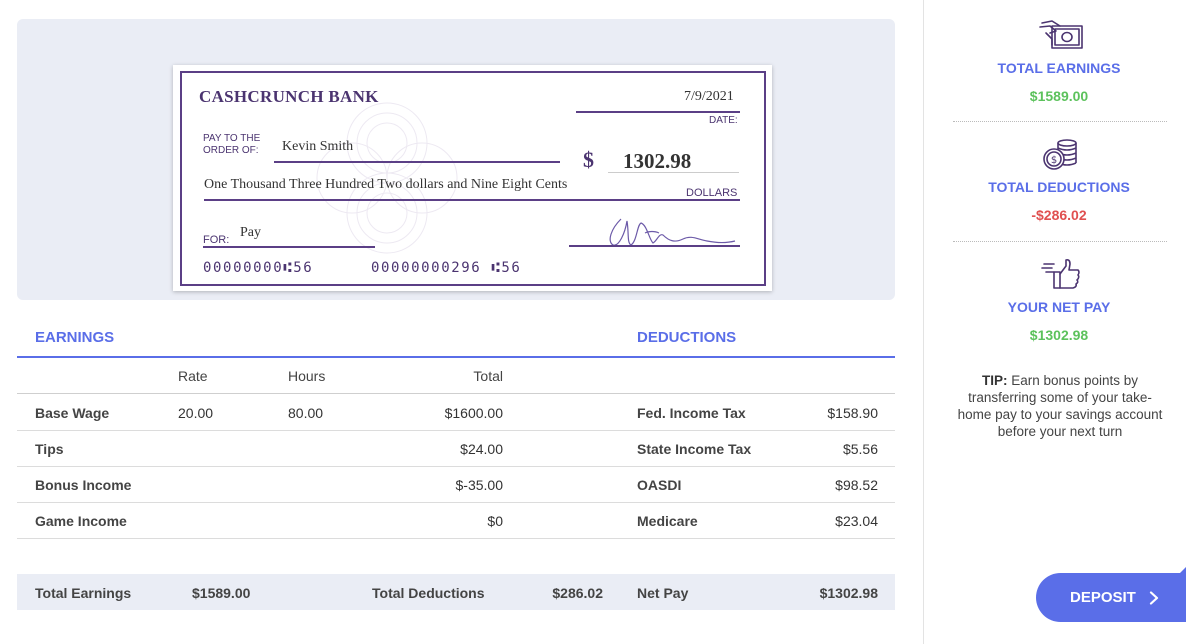  What do you see at coordinates (687, 337) in the screenshot?
I see `deductions-title: DEDUCTIONS` at bounding box center [687, 337].